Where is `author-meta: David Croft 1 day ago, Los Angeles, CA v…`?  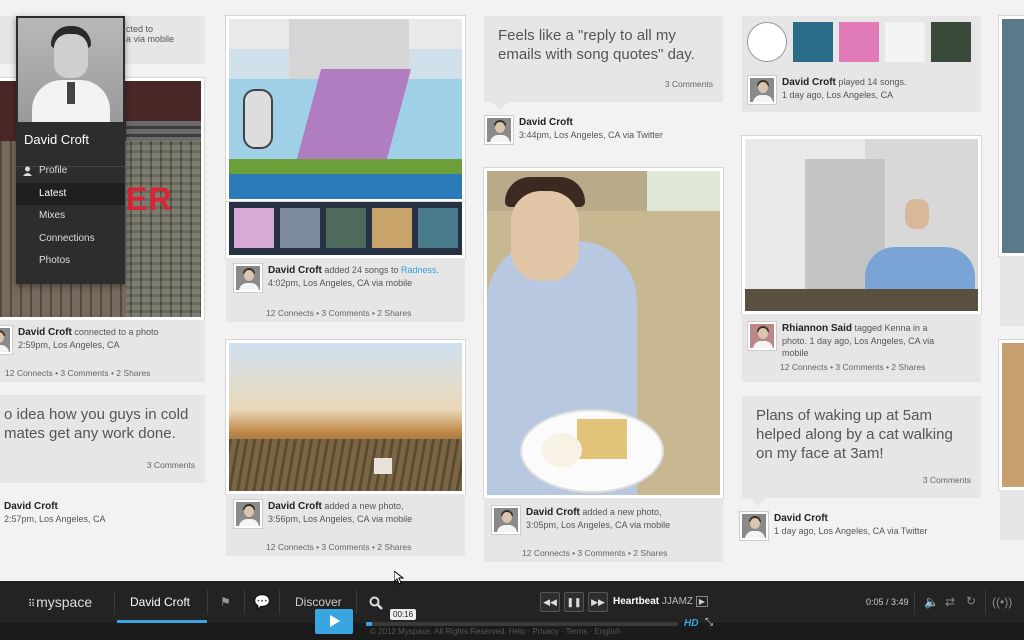
author-meta: David Croft 1 day ago, Los Angeles, CA v… is located at coordinates (833, 526).